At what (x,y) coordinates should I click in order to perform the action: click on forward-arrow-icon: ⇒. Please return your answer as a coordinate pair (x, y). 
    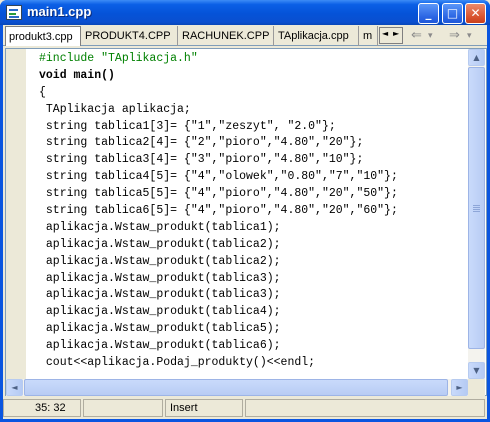
    Looking at the image, I should click on (454, 35).